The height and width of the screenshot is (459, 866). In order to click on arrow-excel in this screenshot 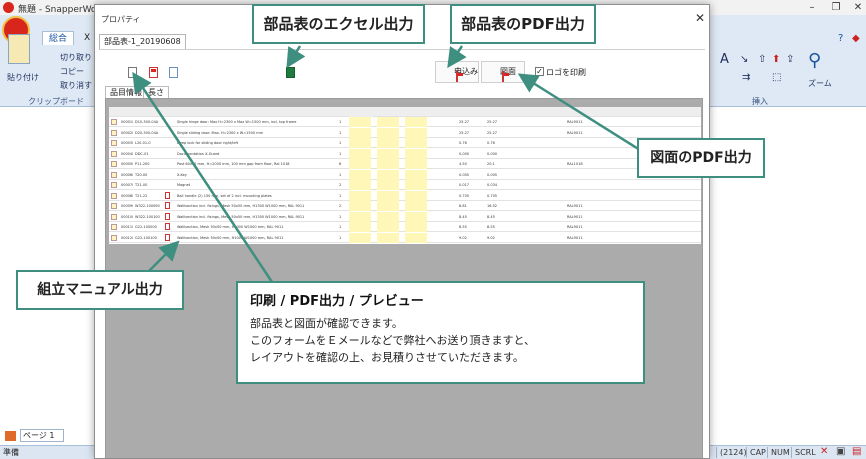, I will do `click(296, 57)`.